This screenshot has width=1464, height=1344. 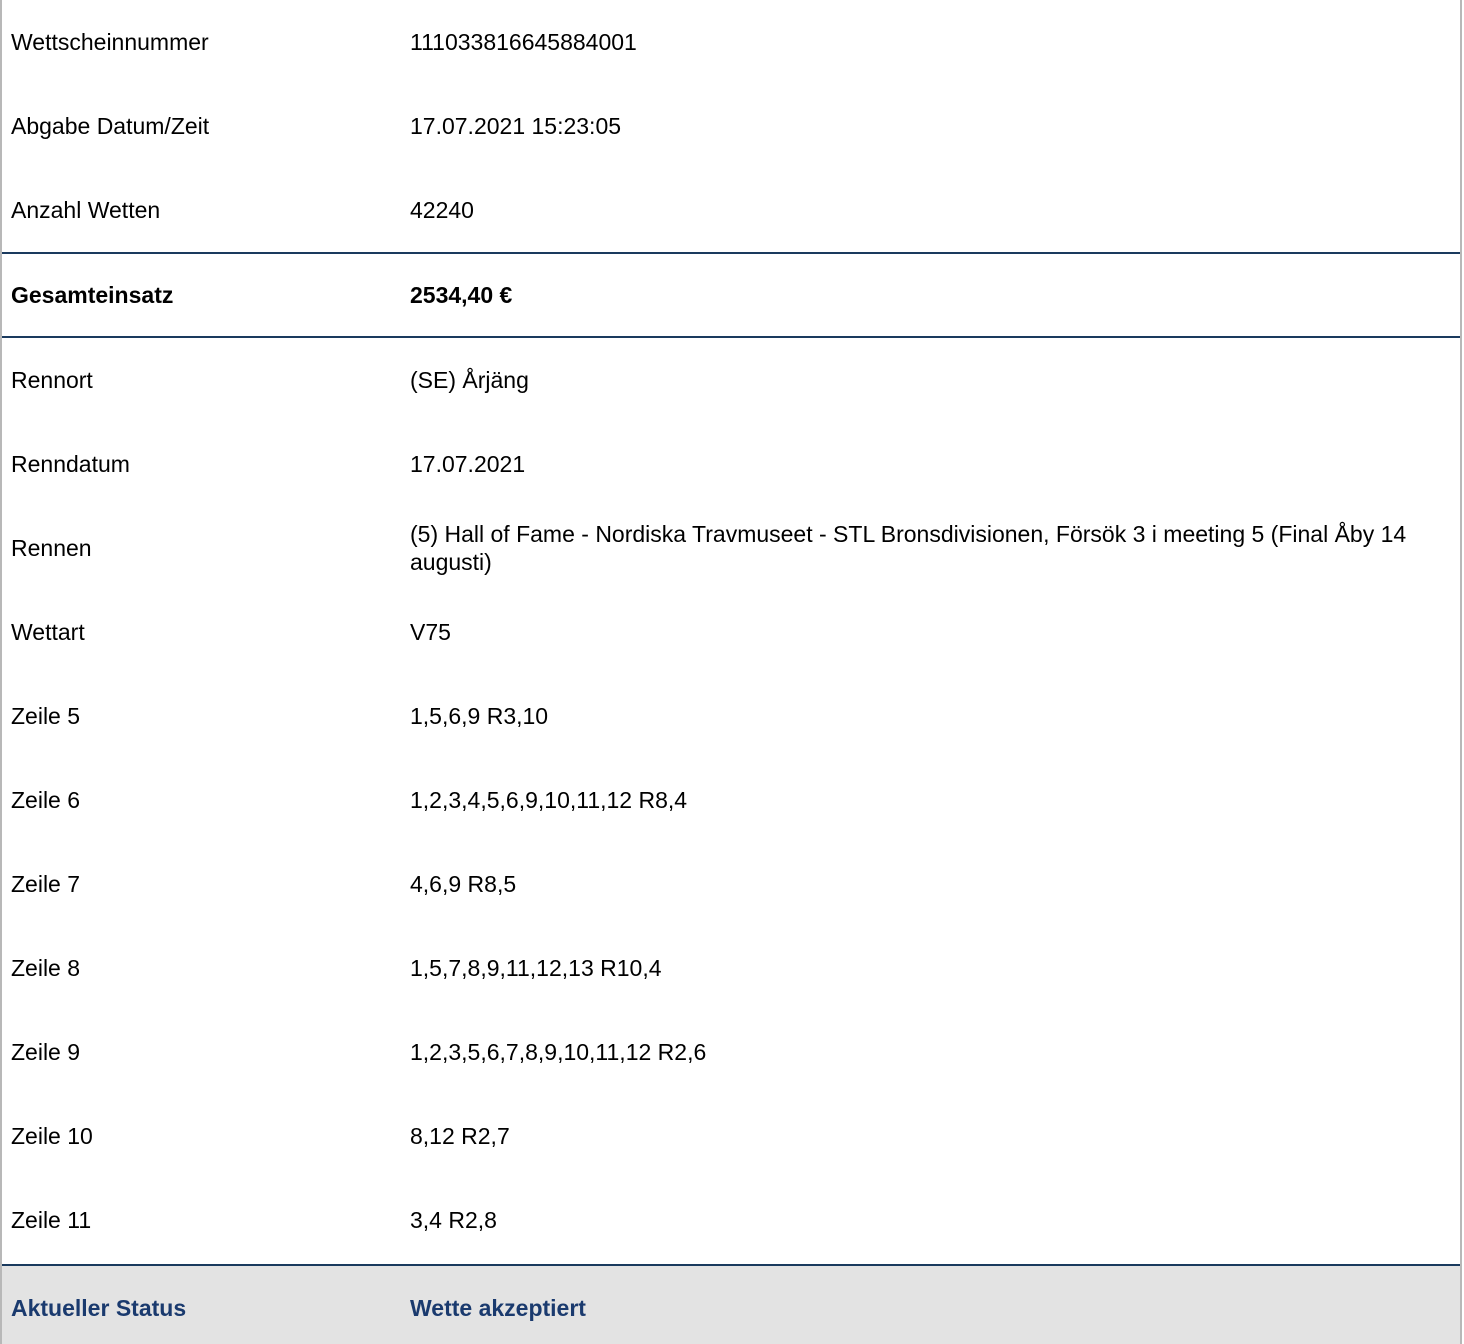 I want to click on ticket-number-value: 111033816645884001, so click(x=523, y=42).